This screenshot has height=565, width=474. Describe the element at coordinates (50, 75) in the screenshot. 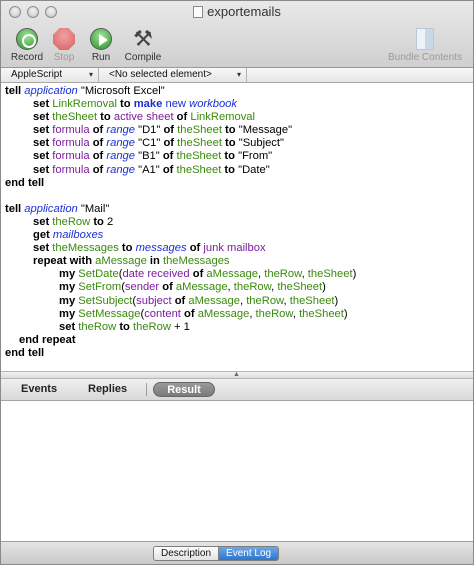

I see `language-popup: AppleScript ▾` at that location.